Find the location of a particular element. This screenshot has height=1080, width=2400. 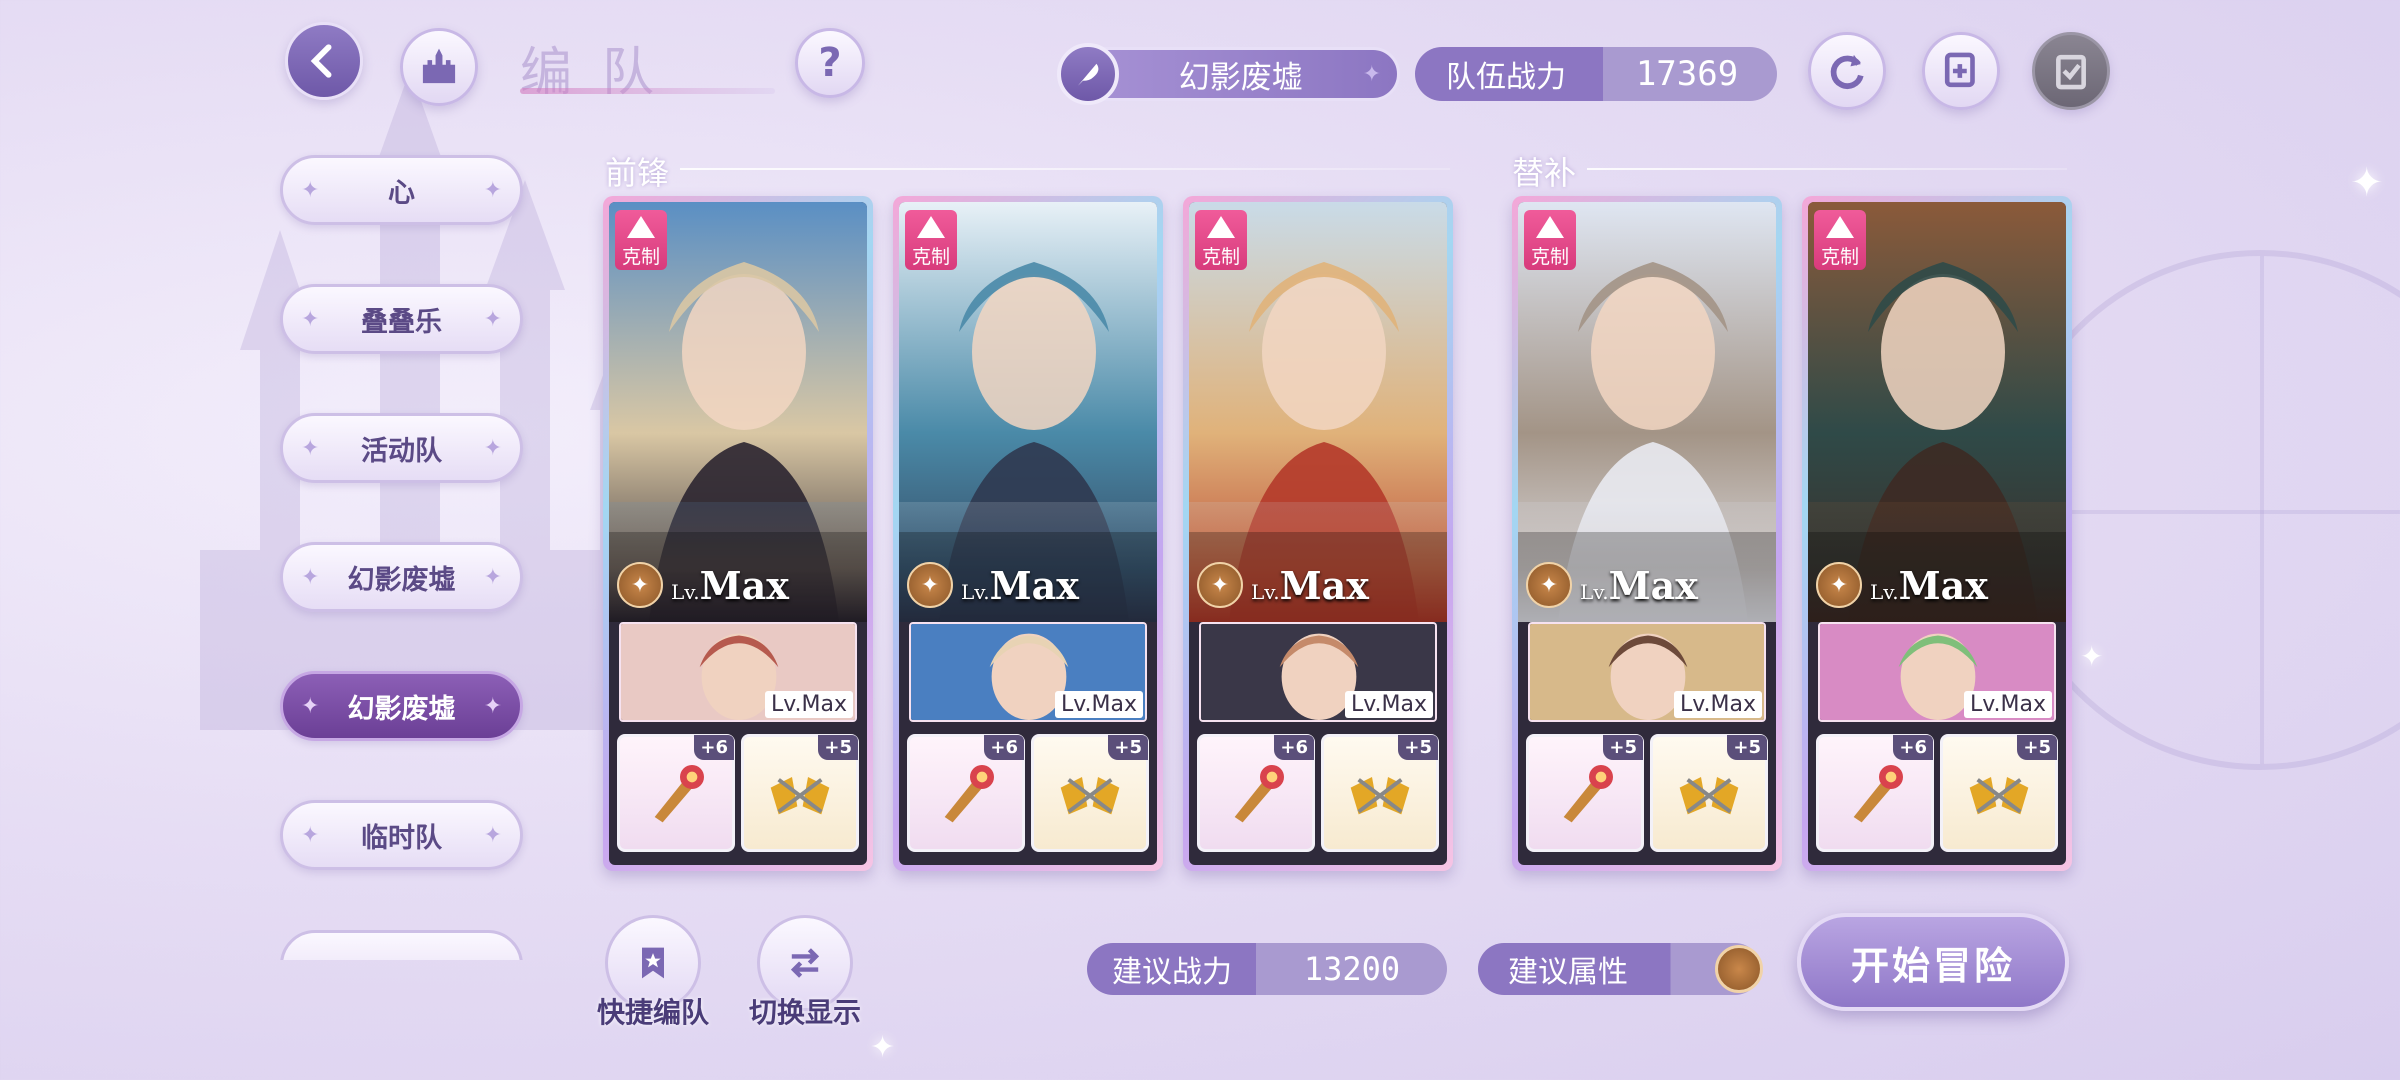

castle-icon is located at coordinates (439, 66).